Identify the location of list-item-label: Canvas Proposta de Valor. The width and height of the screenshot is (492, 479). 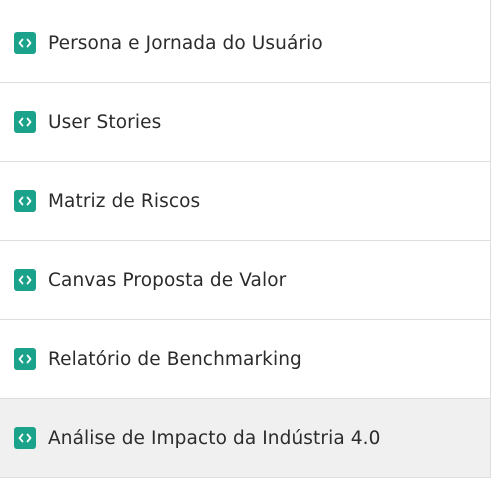
(167, 280).